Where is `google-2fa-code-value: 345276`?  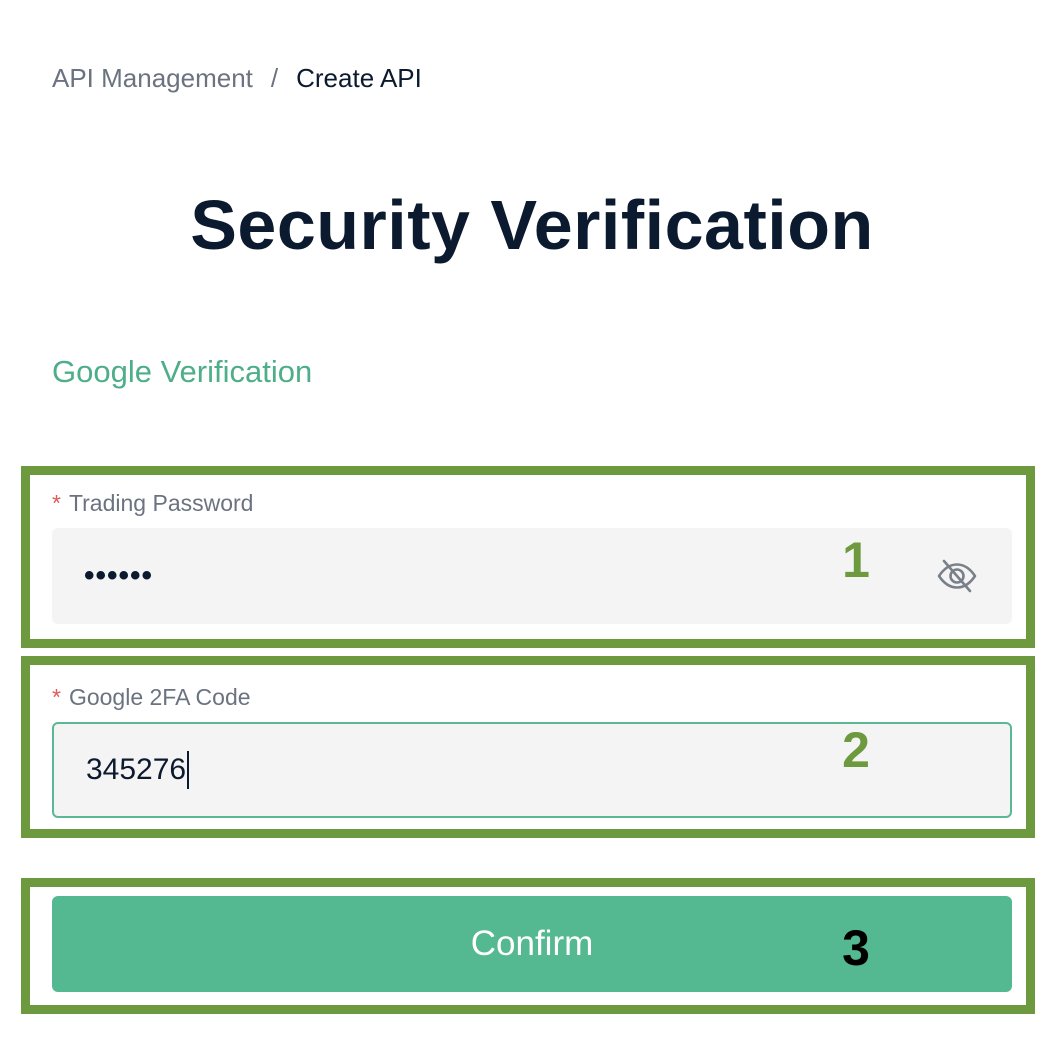
google-2fa-code-value: 345276 is located at coordinates (138, 770).